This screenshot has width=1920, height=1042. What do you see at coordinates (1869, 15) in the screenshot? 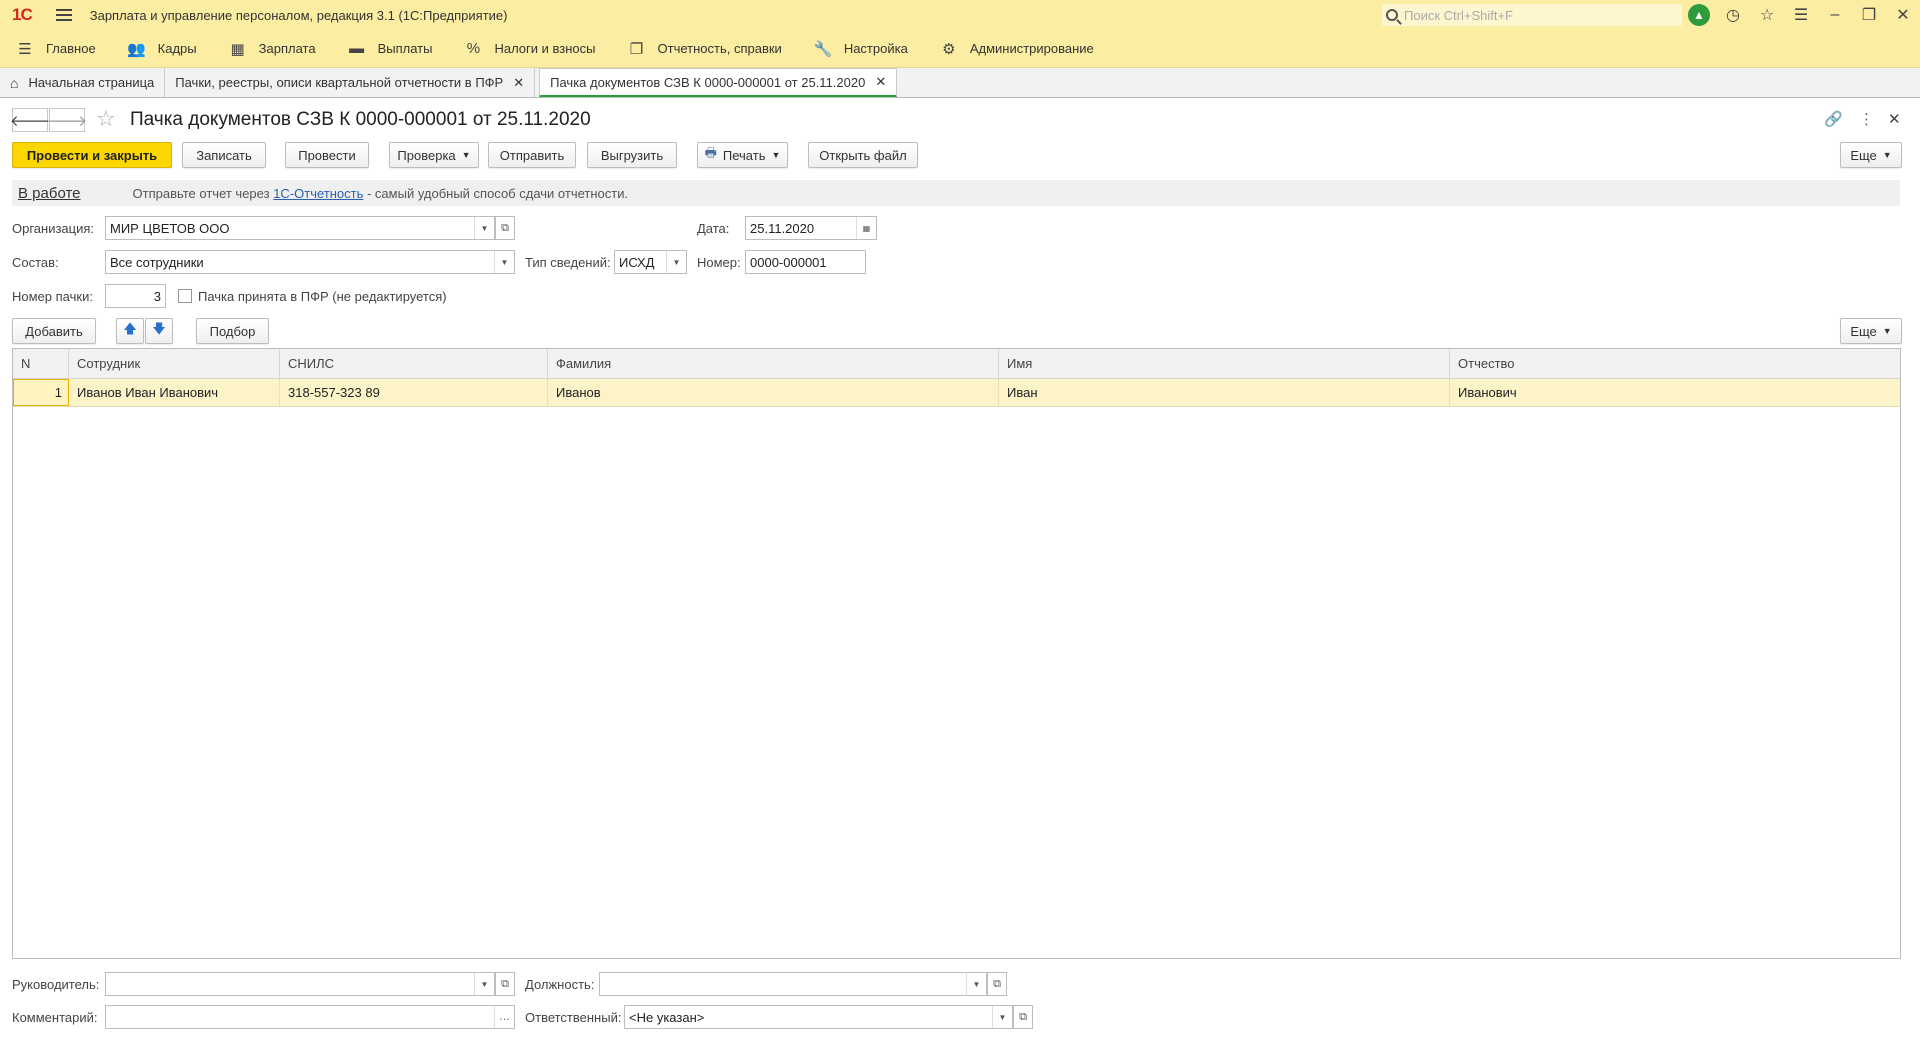
I see `restore-icon: ❐` at bounding box center [1869, 15].